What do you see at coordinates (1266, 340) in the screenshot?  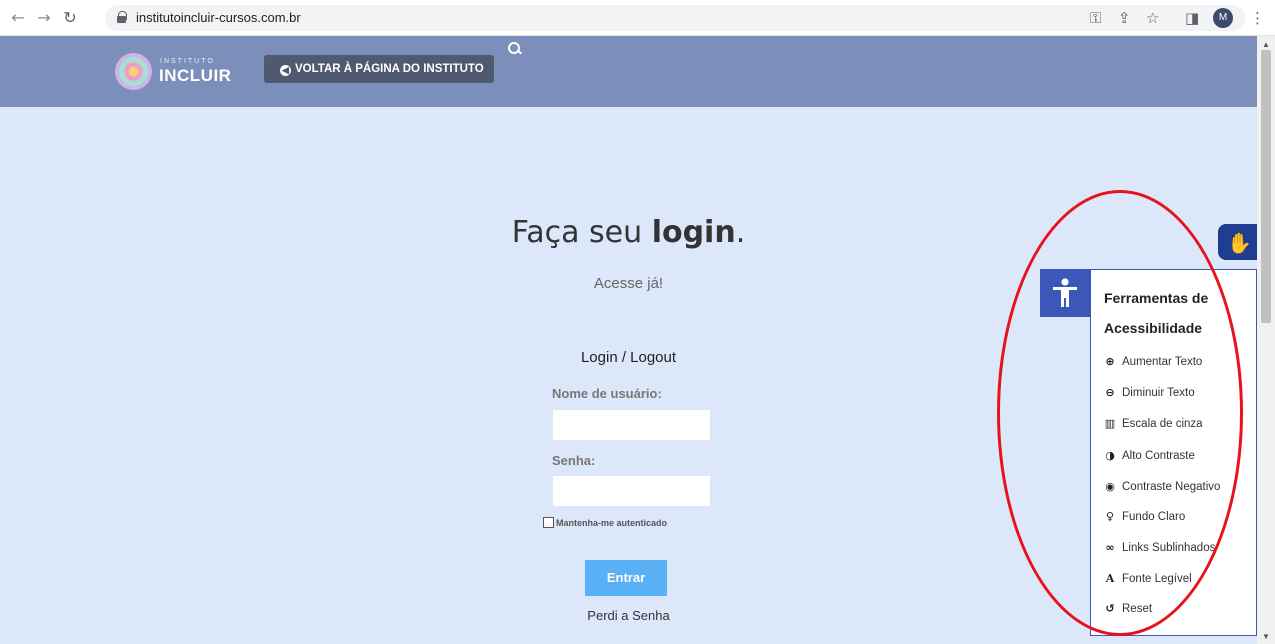 I see `scrollbar: ▲ ▼` at bounding box center [1266, 340].